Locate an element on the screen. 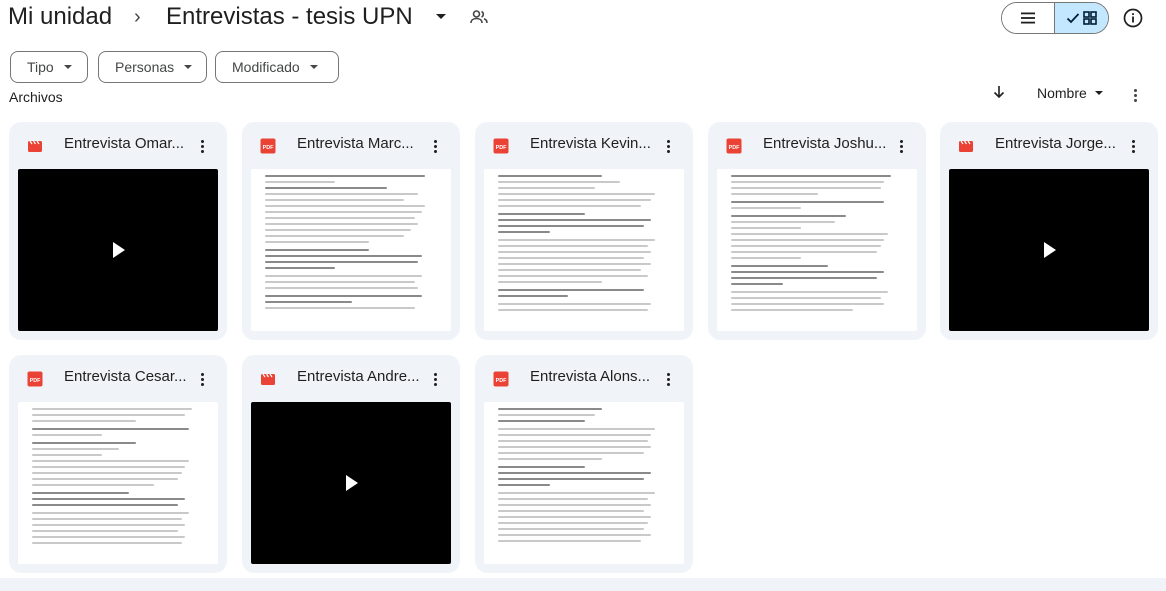  folder-menu-caret-icon is located at coordinates (441, 16).